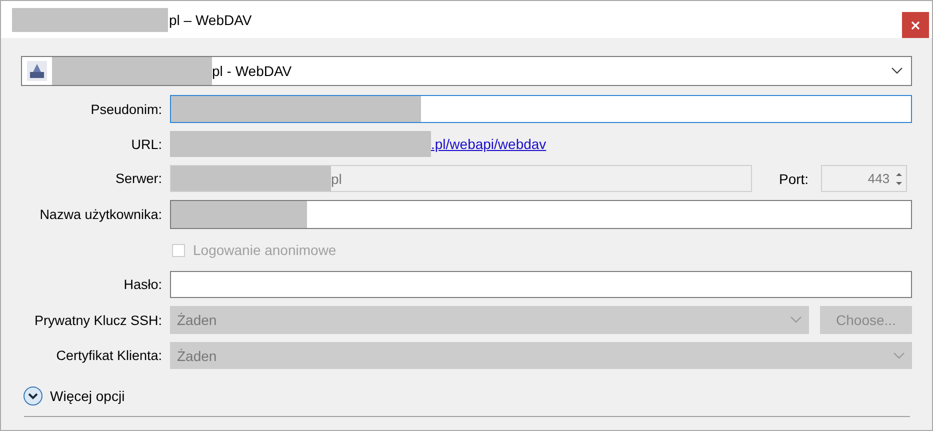 Image resolution: width=933 pixels, height=431 pixels. I want to click on port-label: Port:, so click(794, 178).